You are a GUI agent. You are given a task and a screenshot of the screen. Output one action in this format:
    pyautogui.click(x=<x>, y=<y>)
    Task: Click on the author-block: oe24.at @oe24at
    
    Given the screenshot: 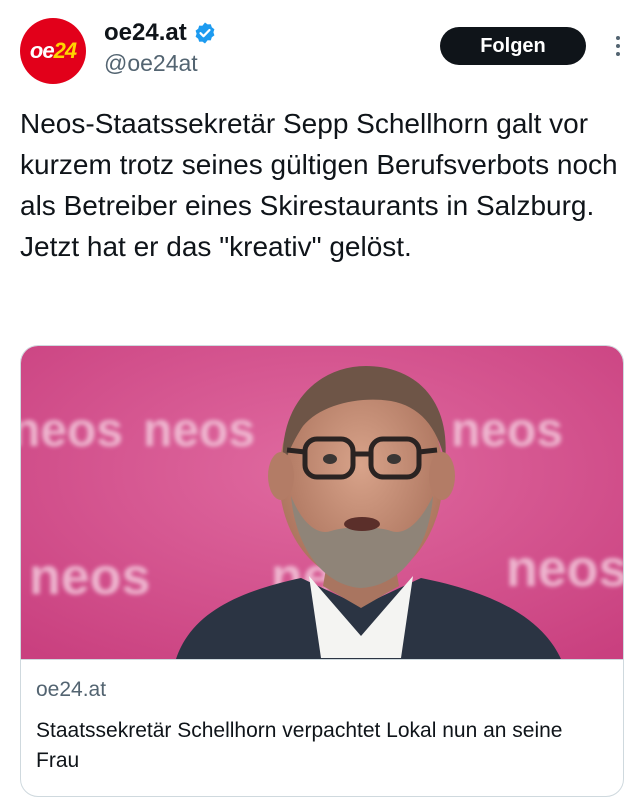 What is the action you would take?
    pyautogui.click(x=160, y=48)
    